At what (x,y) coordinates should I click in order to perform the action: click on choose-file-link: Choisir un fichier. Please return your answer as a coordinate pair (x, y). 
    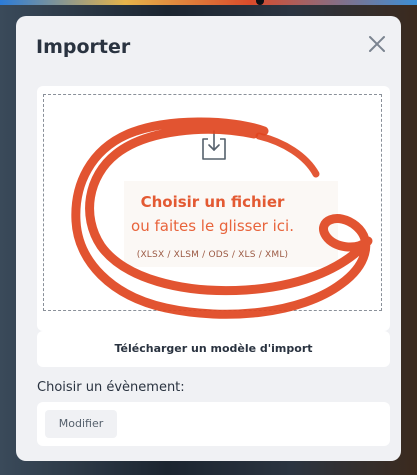
    Looking at the image, I should click on (212, 202).